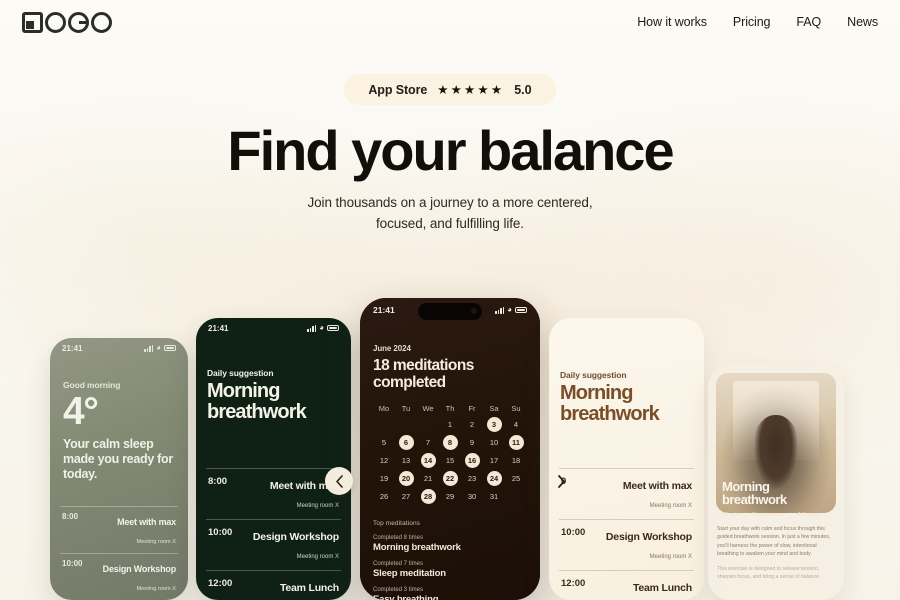 Image resolution: width=900 pixels, height=600 pixels. What do you see at coordinates (406, 443) in the screenshot?
I see `calendar-day-active: 6` at bounding box center [406, 443].